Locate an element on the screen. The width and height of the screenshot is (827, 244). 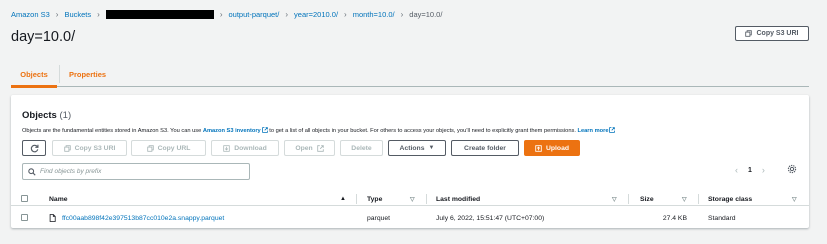
refresh-icon is located at coordinates (34, 148).